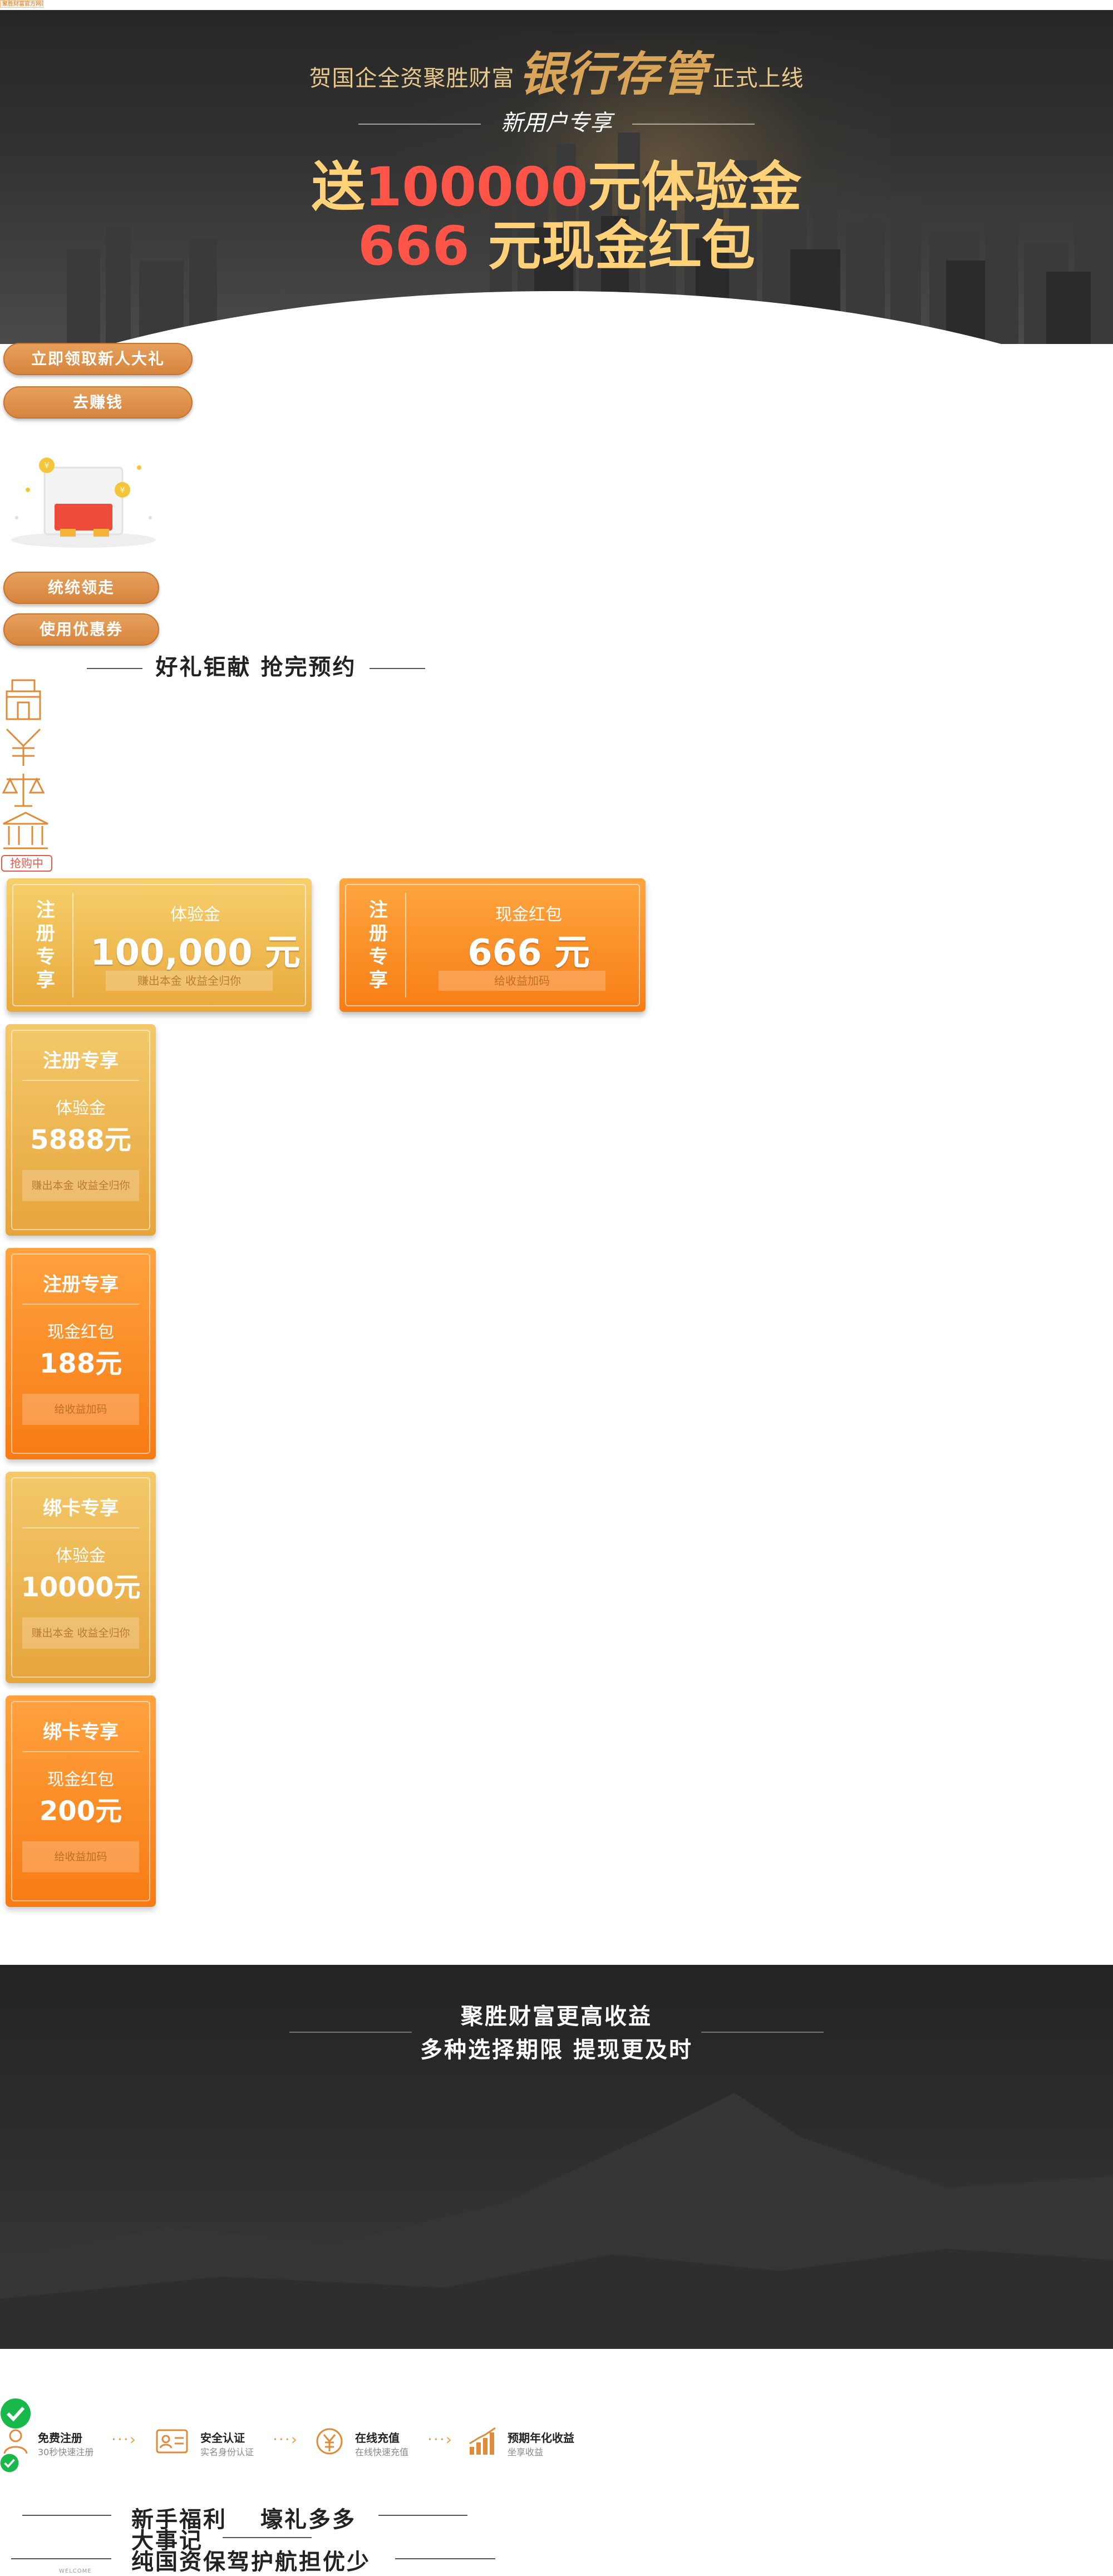 Image resolution: width=1113 pixels, height=2576 pixels. I want to click on hero-subtitle: 新用户专享, so click(556, 121).